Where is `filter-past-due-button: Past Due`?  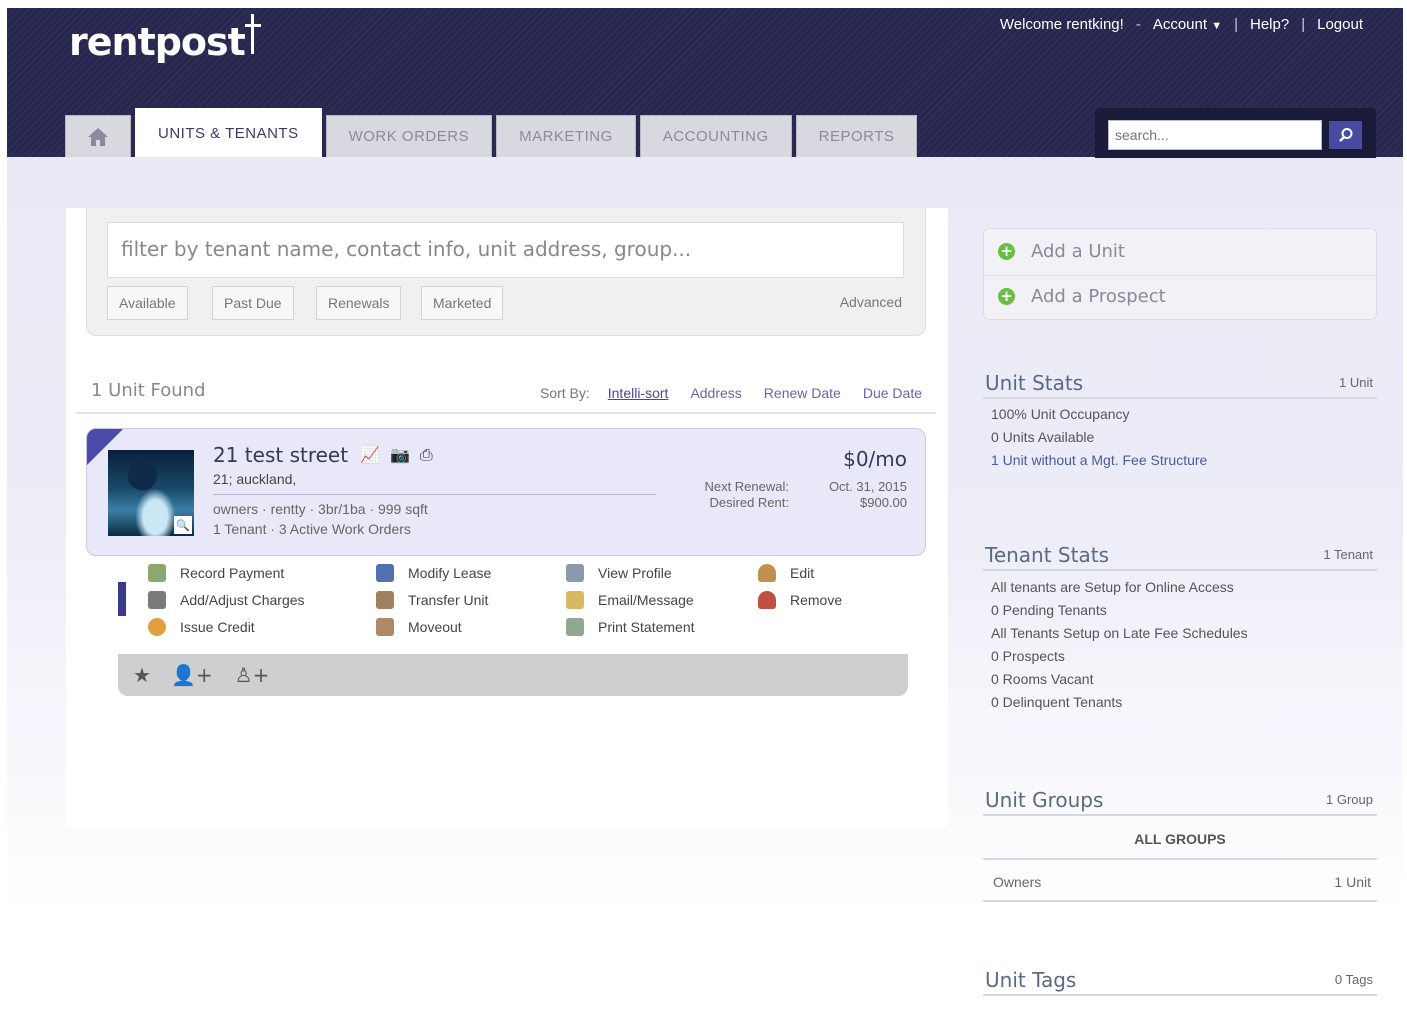 filter-past-due-button: Past Due is located at coordinates (253, 303).